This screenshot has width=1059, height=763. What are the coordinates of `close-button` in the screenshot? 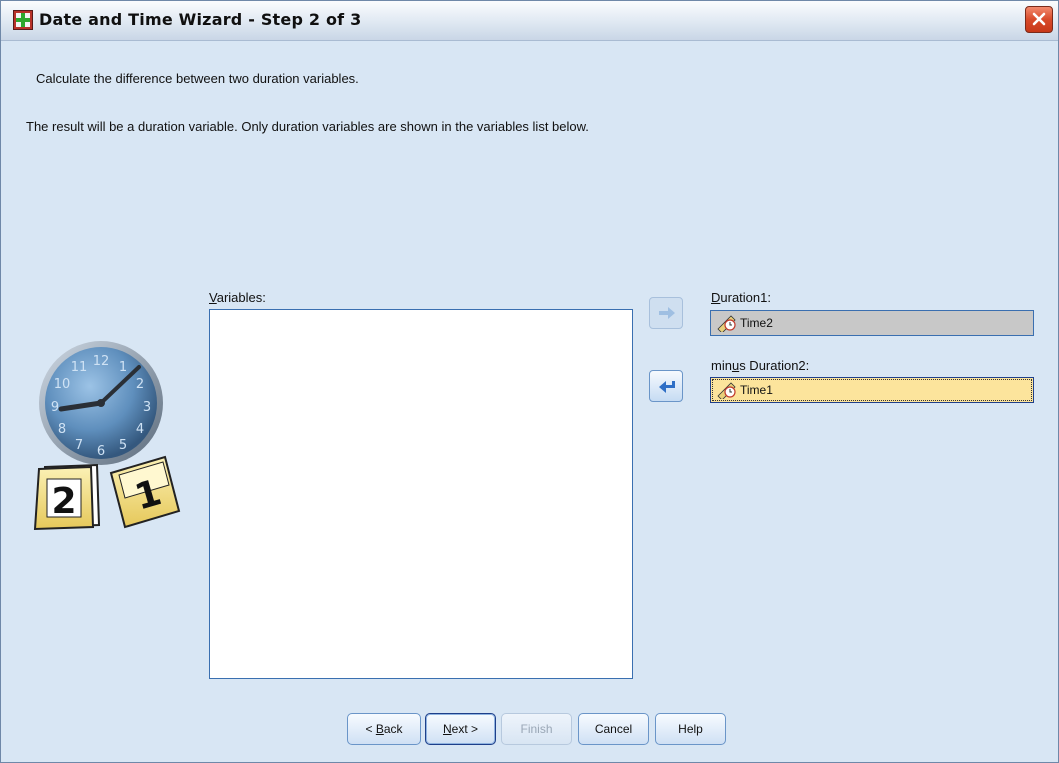 It's located at (1039, 19).